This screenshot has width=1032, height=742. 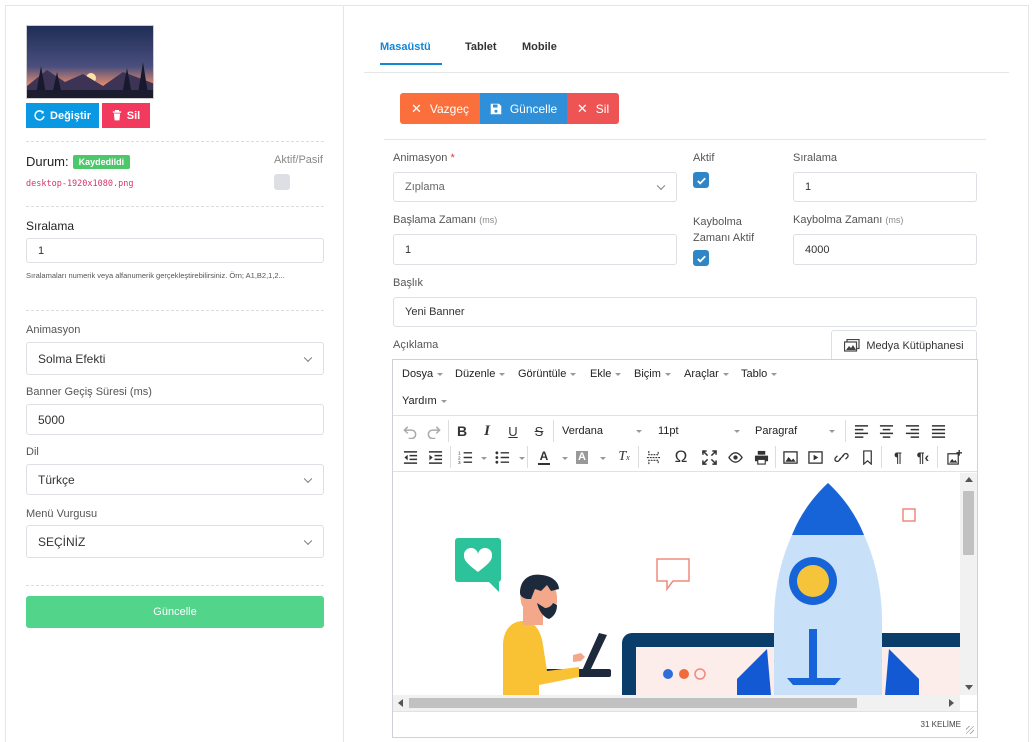 I want to click on fade-time-label: Kaybolma Zamanı (ms), so click(x=848, y=220).